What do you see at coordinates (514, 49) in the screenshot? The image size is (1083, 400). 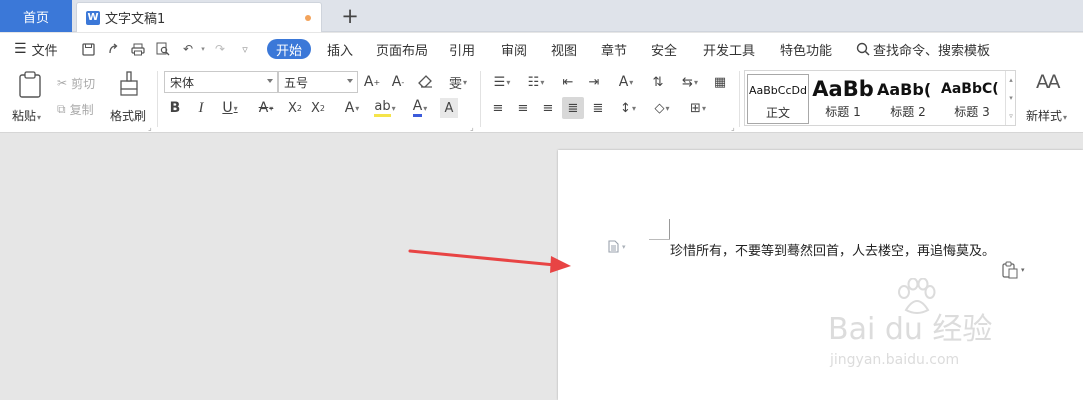 I see `tab-review: 审阅` at bounding box center [514, 49].